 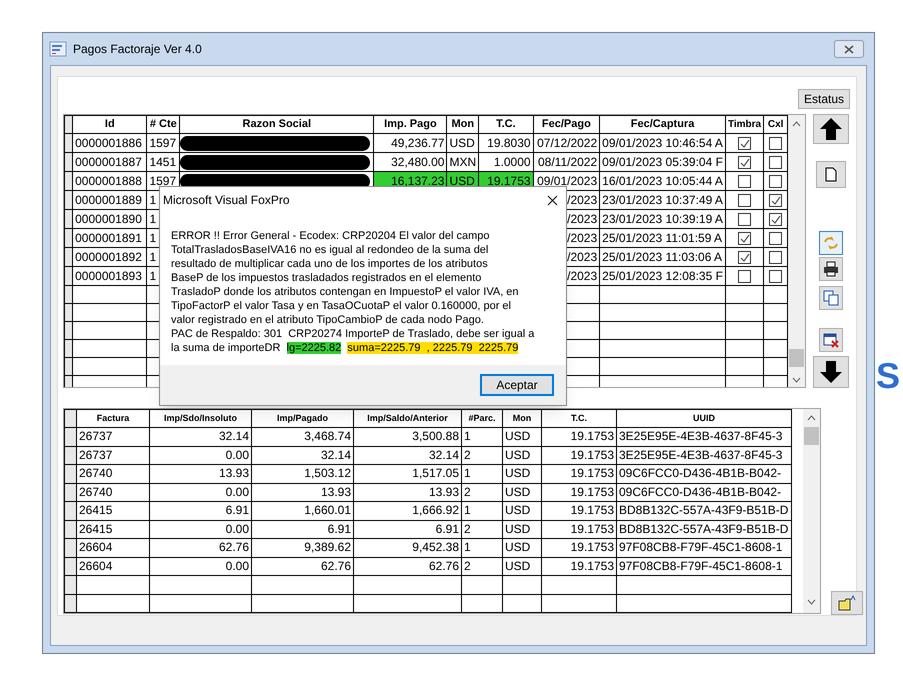 I want to click on table-cell: 26415, so click(x=113, y=511).